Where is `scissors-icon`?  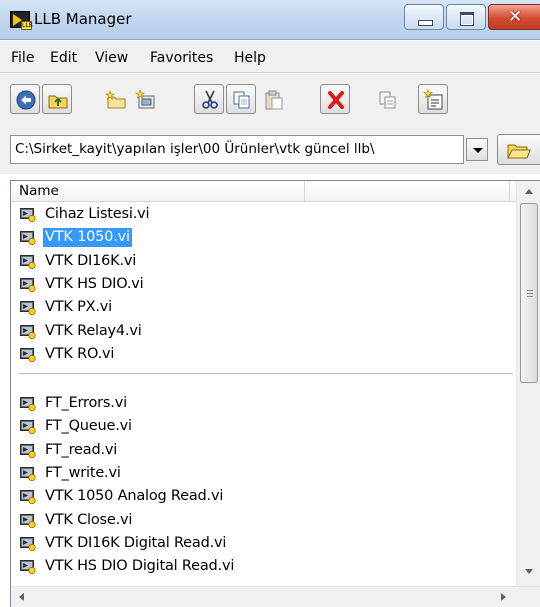
scissors-icon is located at coordinates (210, 99).